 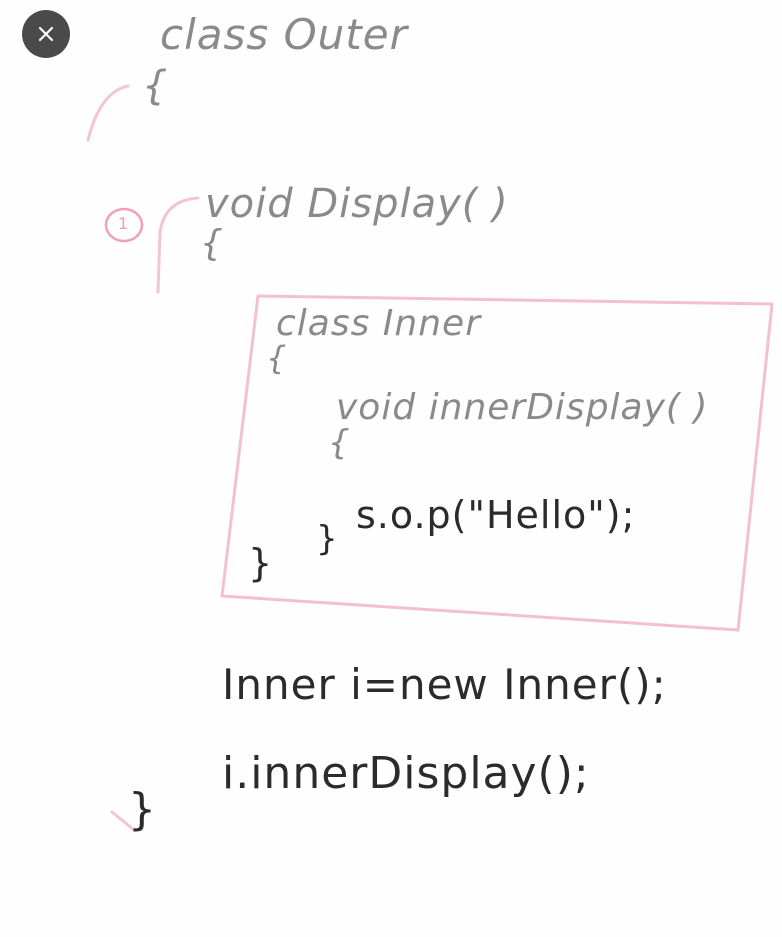 What do you see at coordinates (496, 515) in the screenshot?
I see `sop-hello-line: s.o.p("Hello");` at bounding box center [496, 515].